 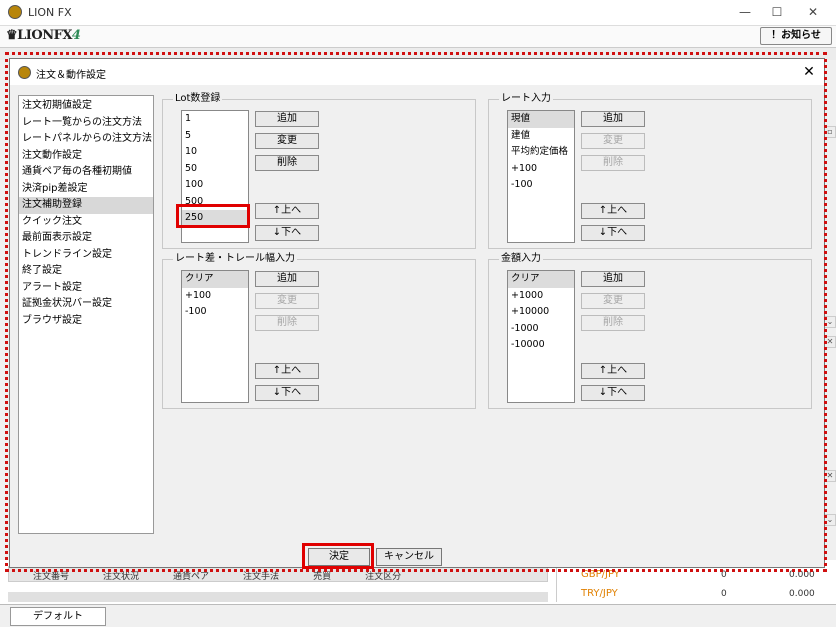 I want to click on tab-default: デフォルト, so click(x=58, y=616).